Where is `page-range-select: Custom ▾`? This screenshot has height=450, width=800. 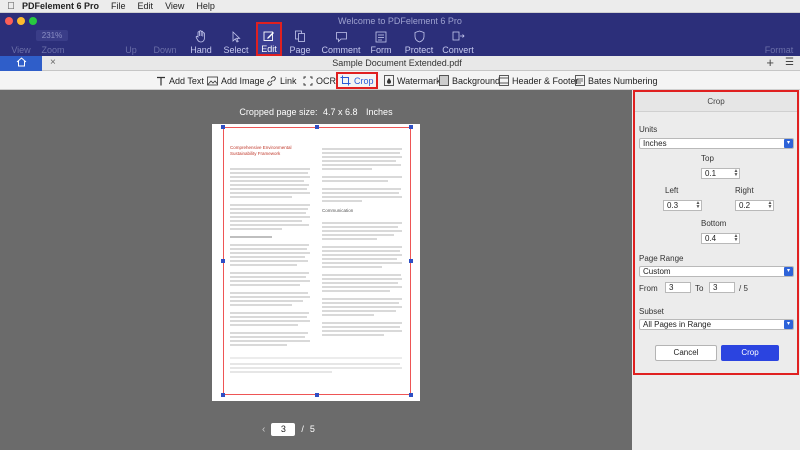
page-range-select: Custom ▾ is located at coordinates (716, 271).